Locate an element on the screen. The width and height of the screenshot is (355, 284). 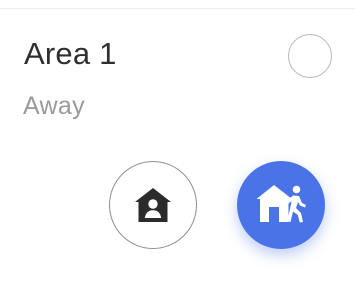
home-person-icon is located at coordinates (153, 205).